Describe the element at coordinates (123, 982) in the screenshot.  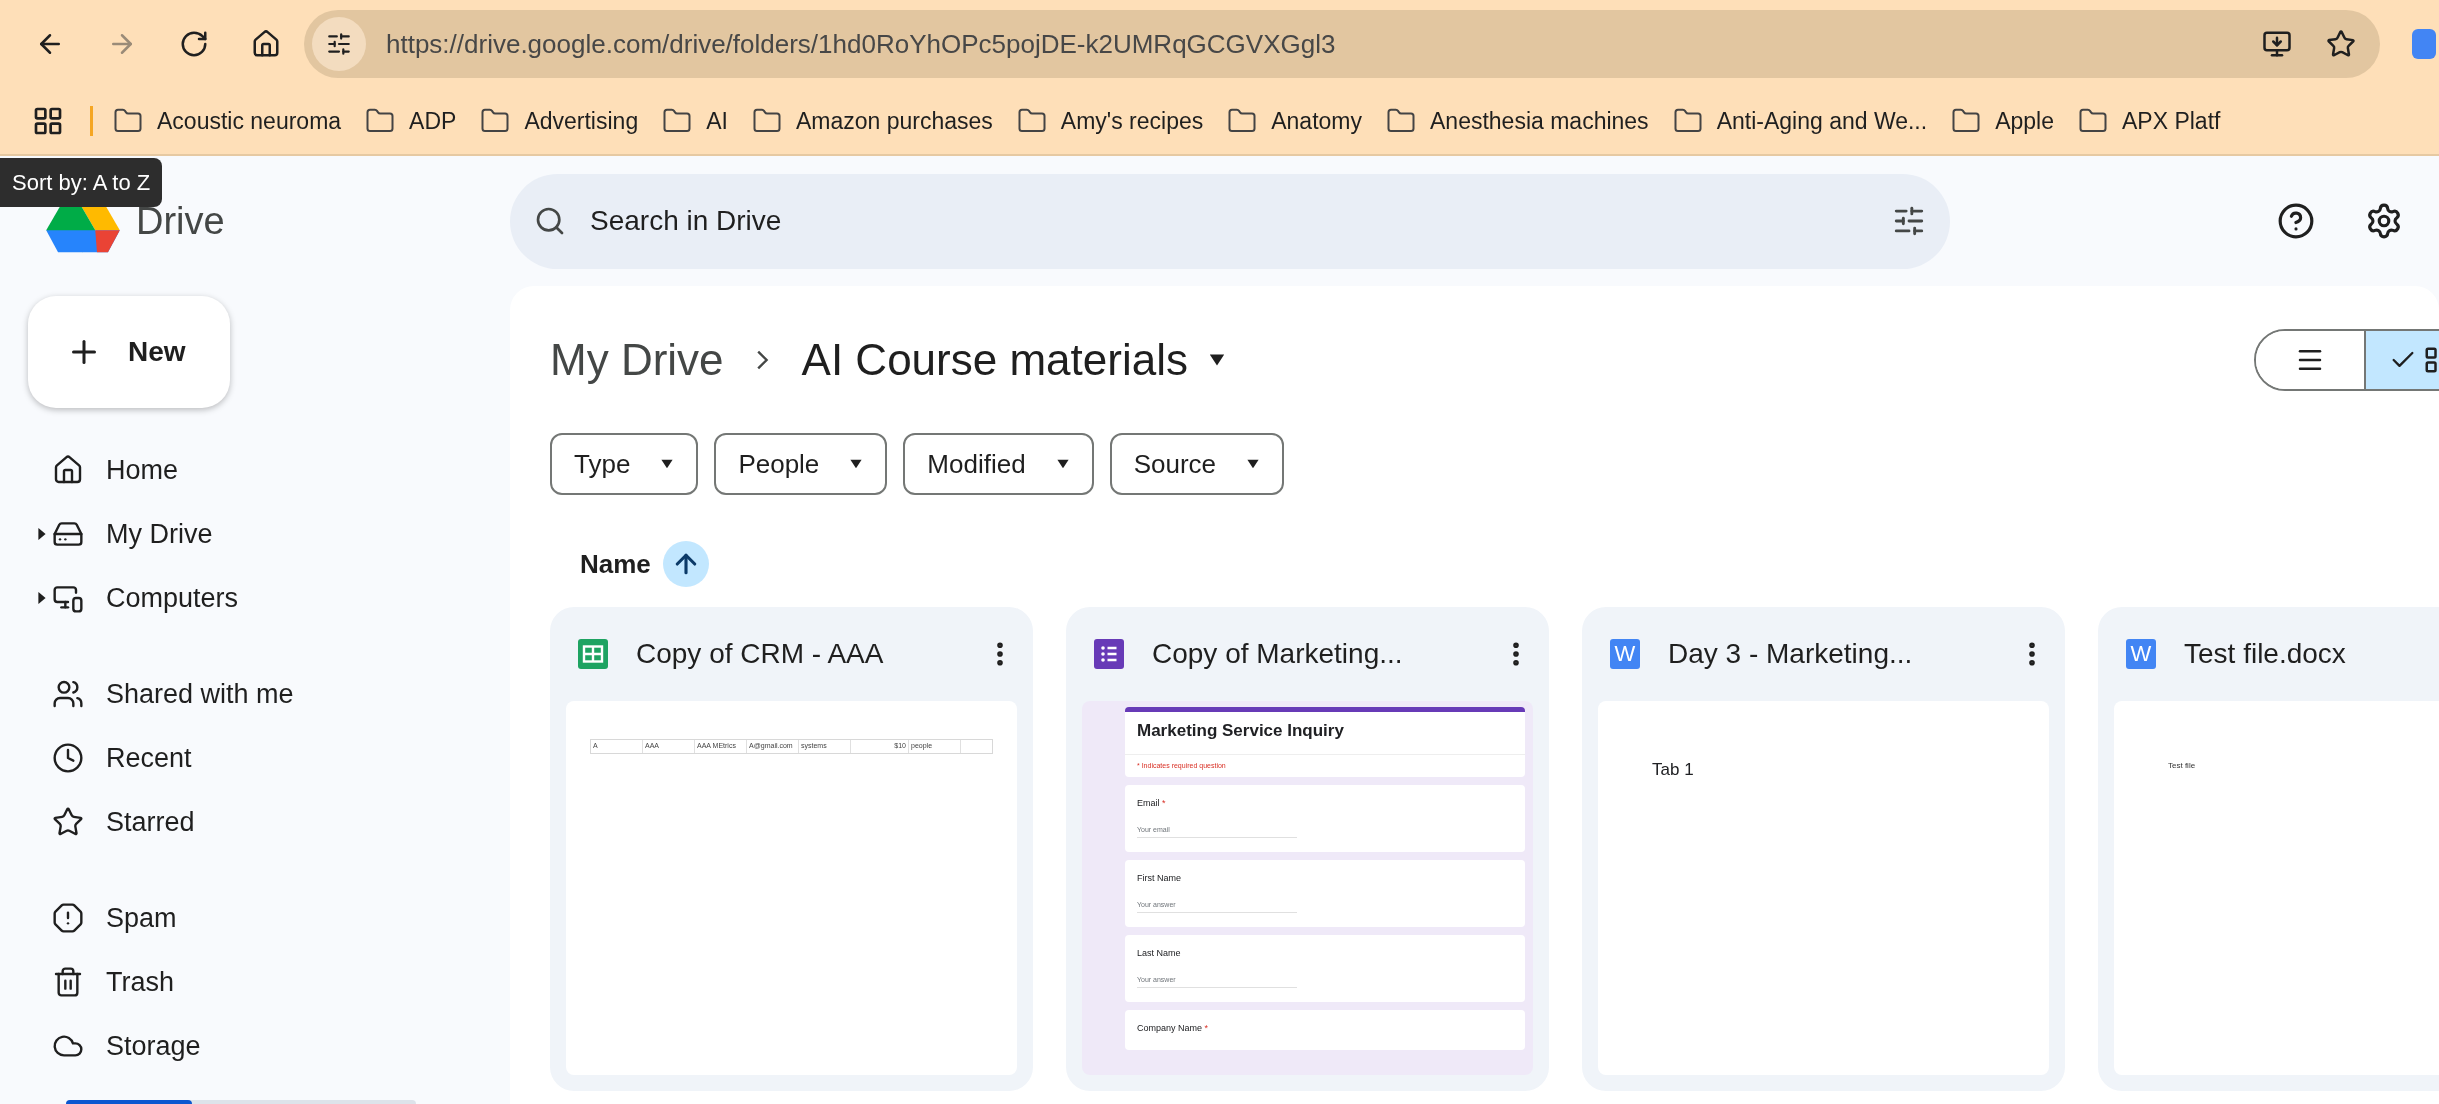
I see `sidebar-item: Trash` at that location.